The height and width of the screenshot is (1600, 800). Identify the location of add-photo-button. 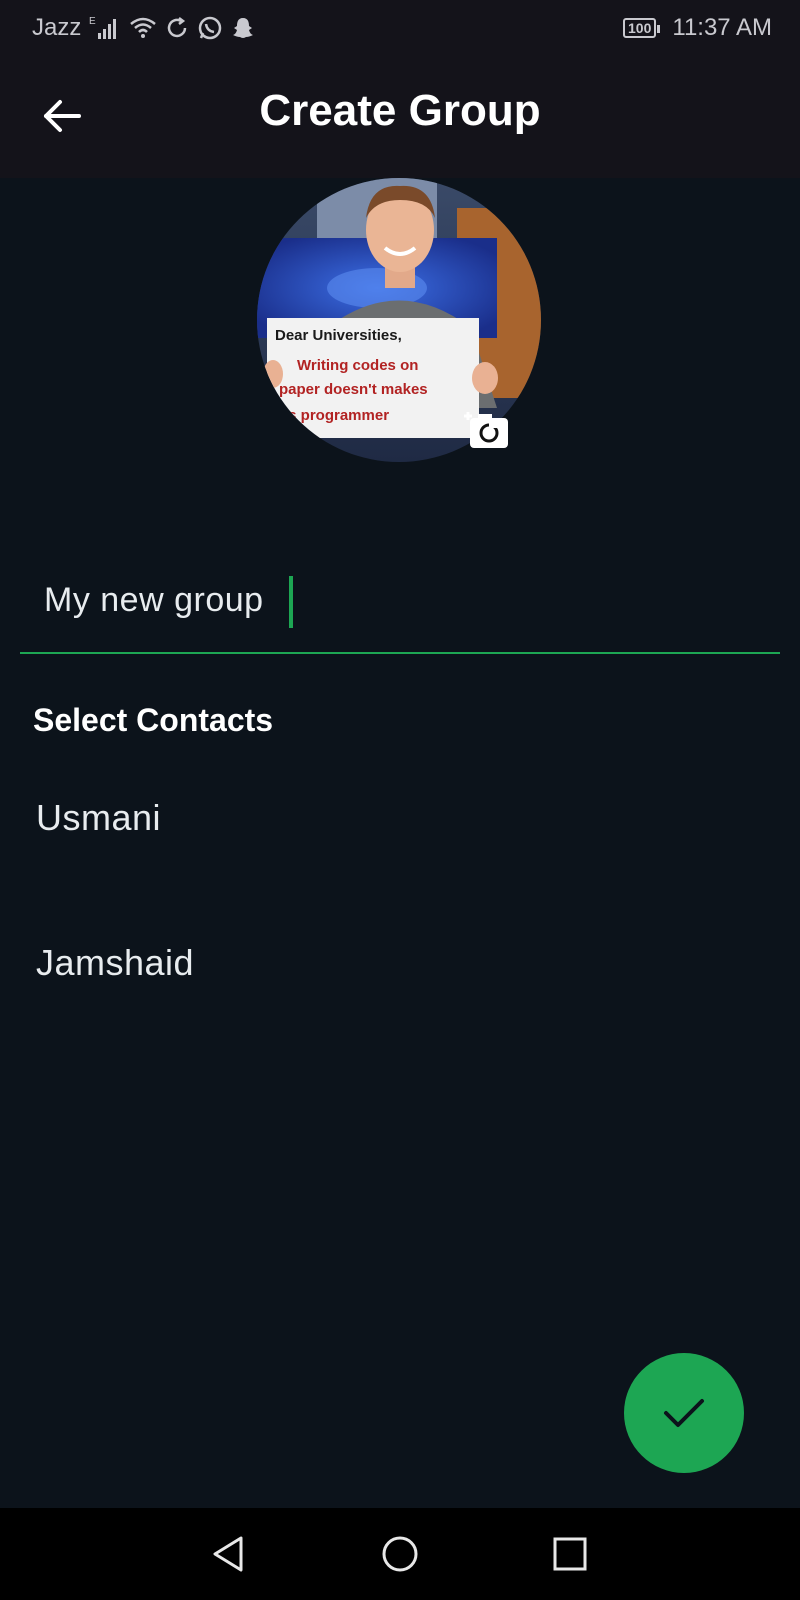
(486, 428).